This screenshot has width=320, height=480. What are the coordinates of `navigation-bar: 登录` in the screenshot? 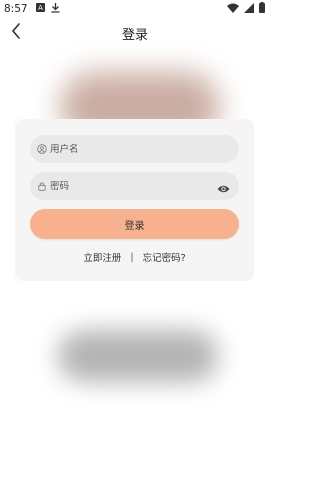 It's located at (135, 33).